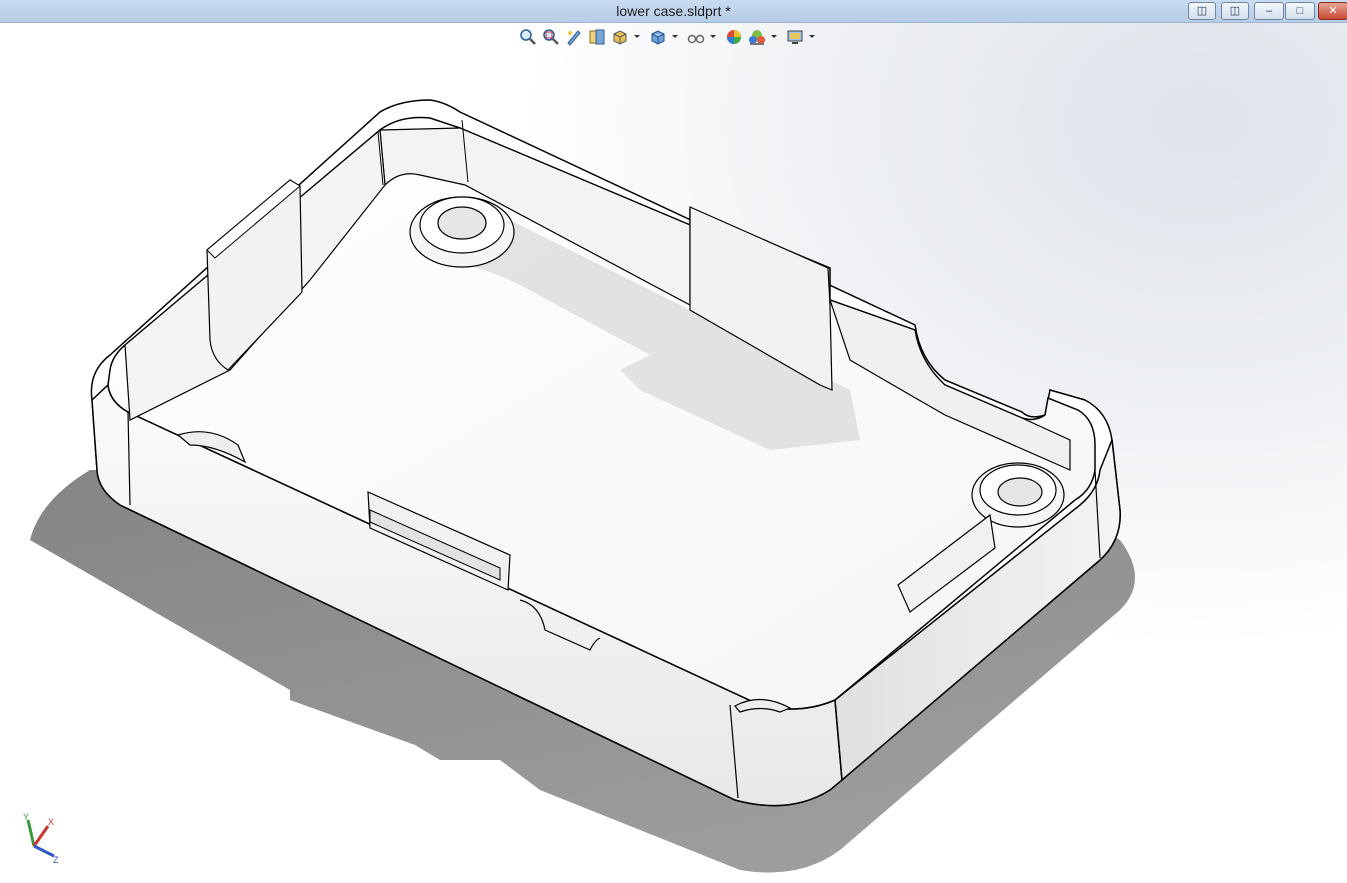 The width and height of the screenshot is (1347, 883). What do you see at coordinates (56, 859) in the screenshot?
I see `triad-z-label: Z` at bounding box center [56, 859].